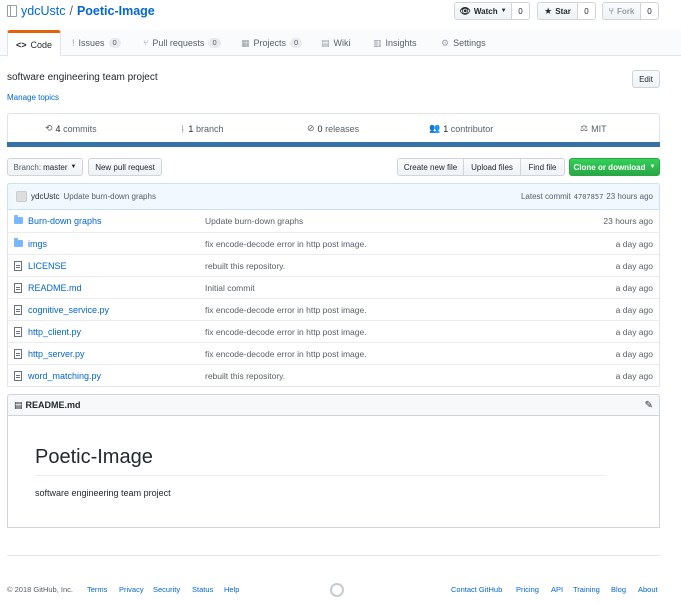 The height and width of the screenshot is (604, 681). What do you see at coordinates (618, 589) in the screenshot?
I see `footer-link-blog: Blog` at bounding box center [618, 589].